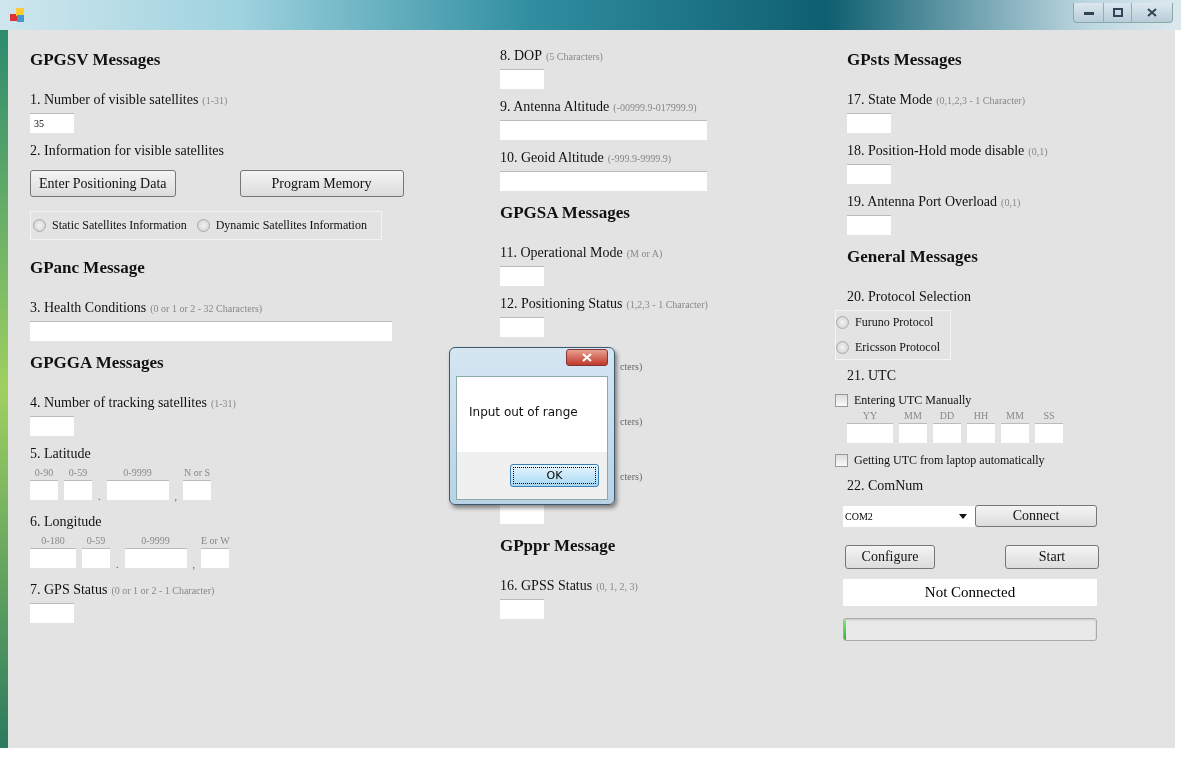 The width and height of the screenshot is (1181, 764). Describe the element at coordinates (87, 268) in the screenshot. I see `section-heading: GPanc Message` at that location.